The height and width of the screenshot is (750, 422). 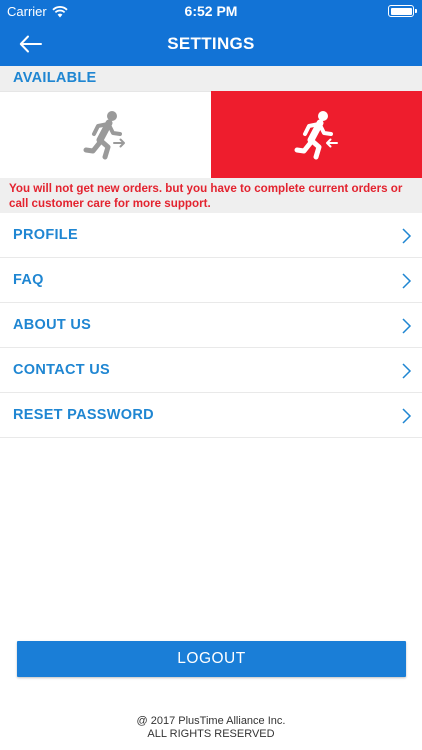 I want to click on navigation-bar: SETTINGS, so click(x=211, y=44).